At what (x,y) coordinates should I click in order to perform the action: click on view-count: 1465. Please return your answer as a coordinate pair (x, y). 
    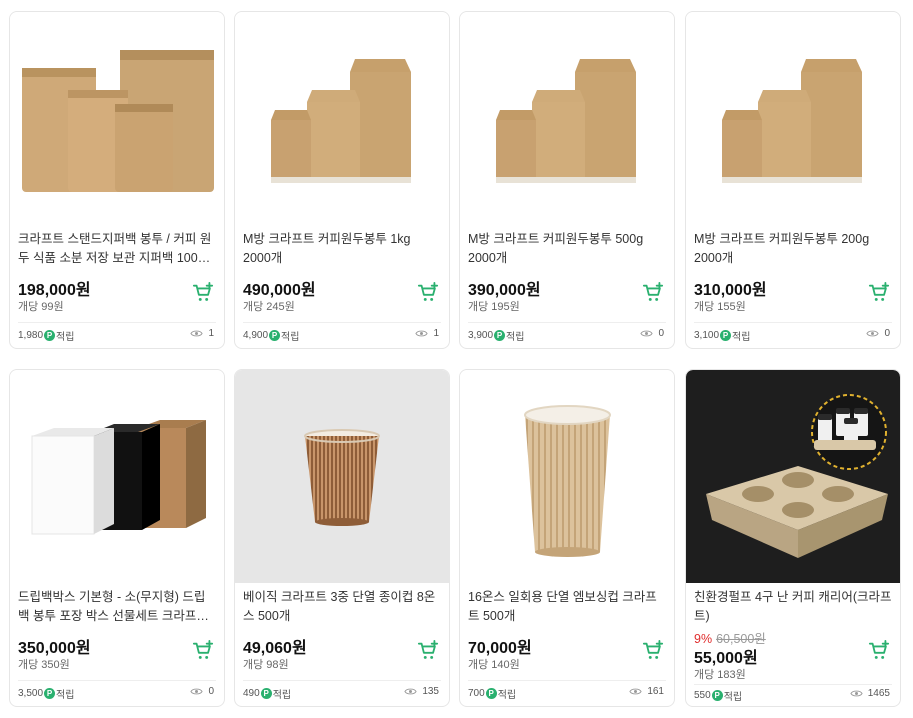
    Looking at the image, I should click on (870, 693).